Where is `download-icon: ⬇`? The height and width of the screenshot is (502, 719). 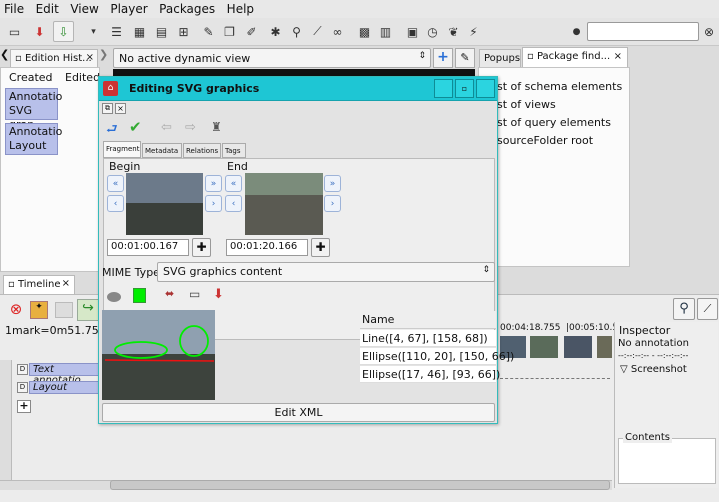
download-icon: ⬇ is located at coordinates (221, 295).